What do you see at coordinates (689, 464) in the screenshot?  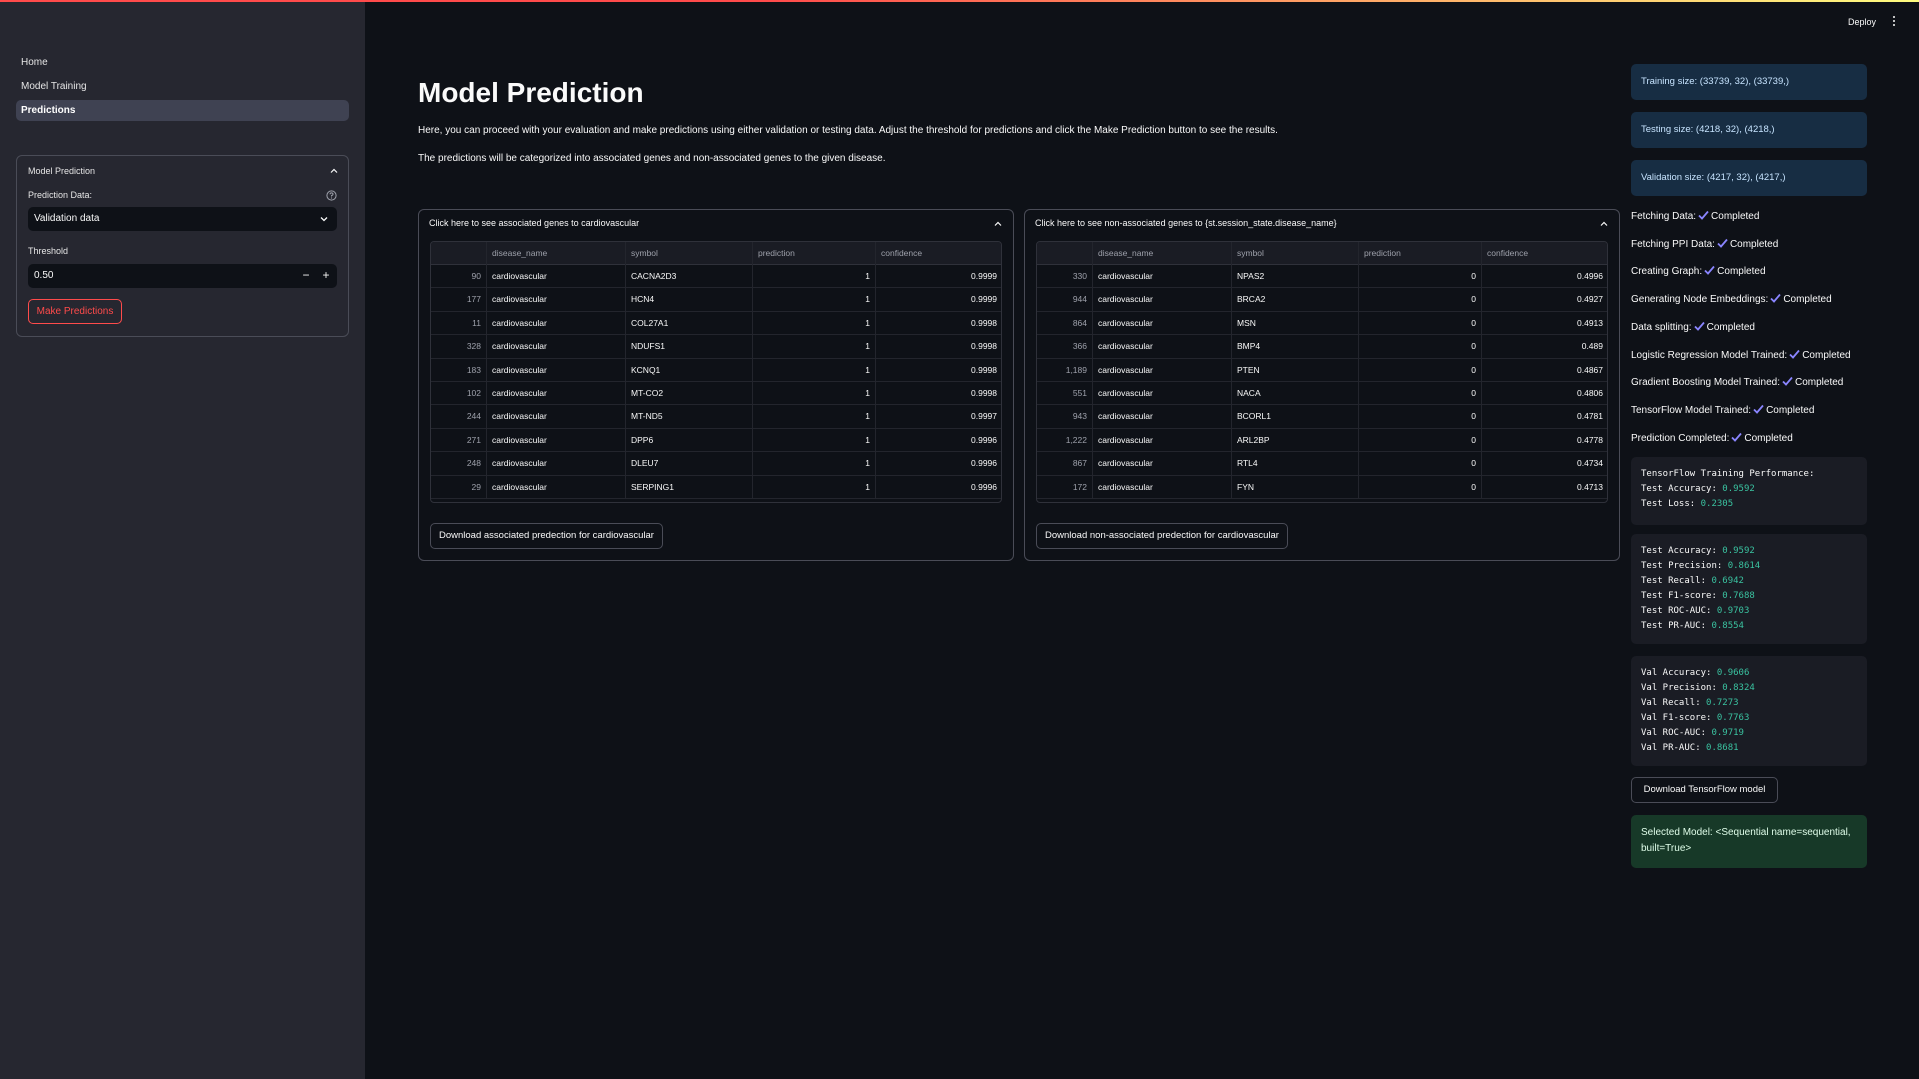 I see `table-cell: DLEU7` at bounding box center [689, 464].